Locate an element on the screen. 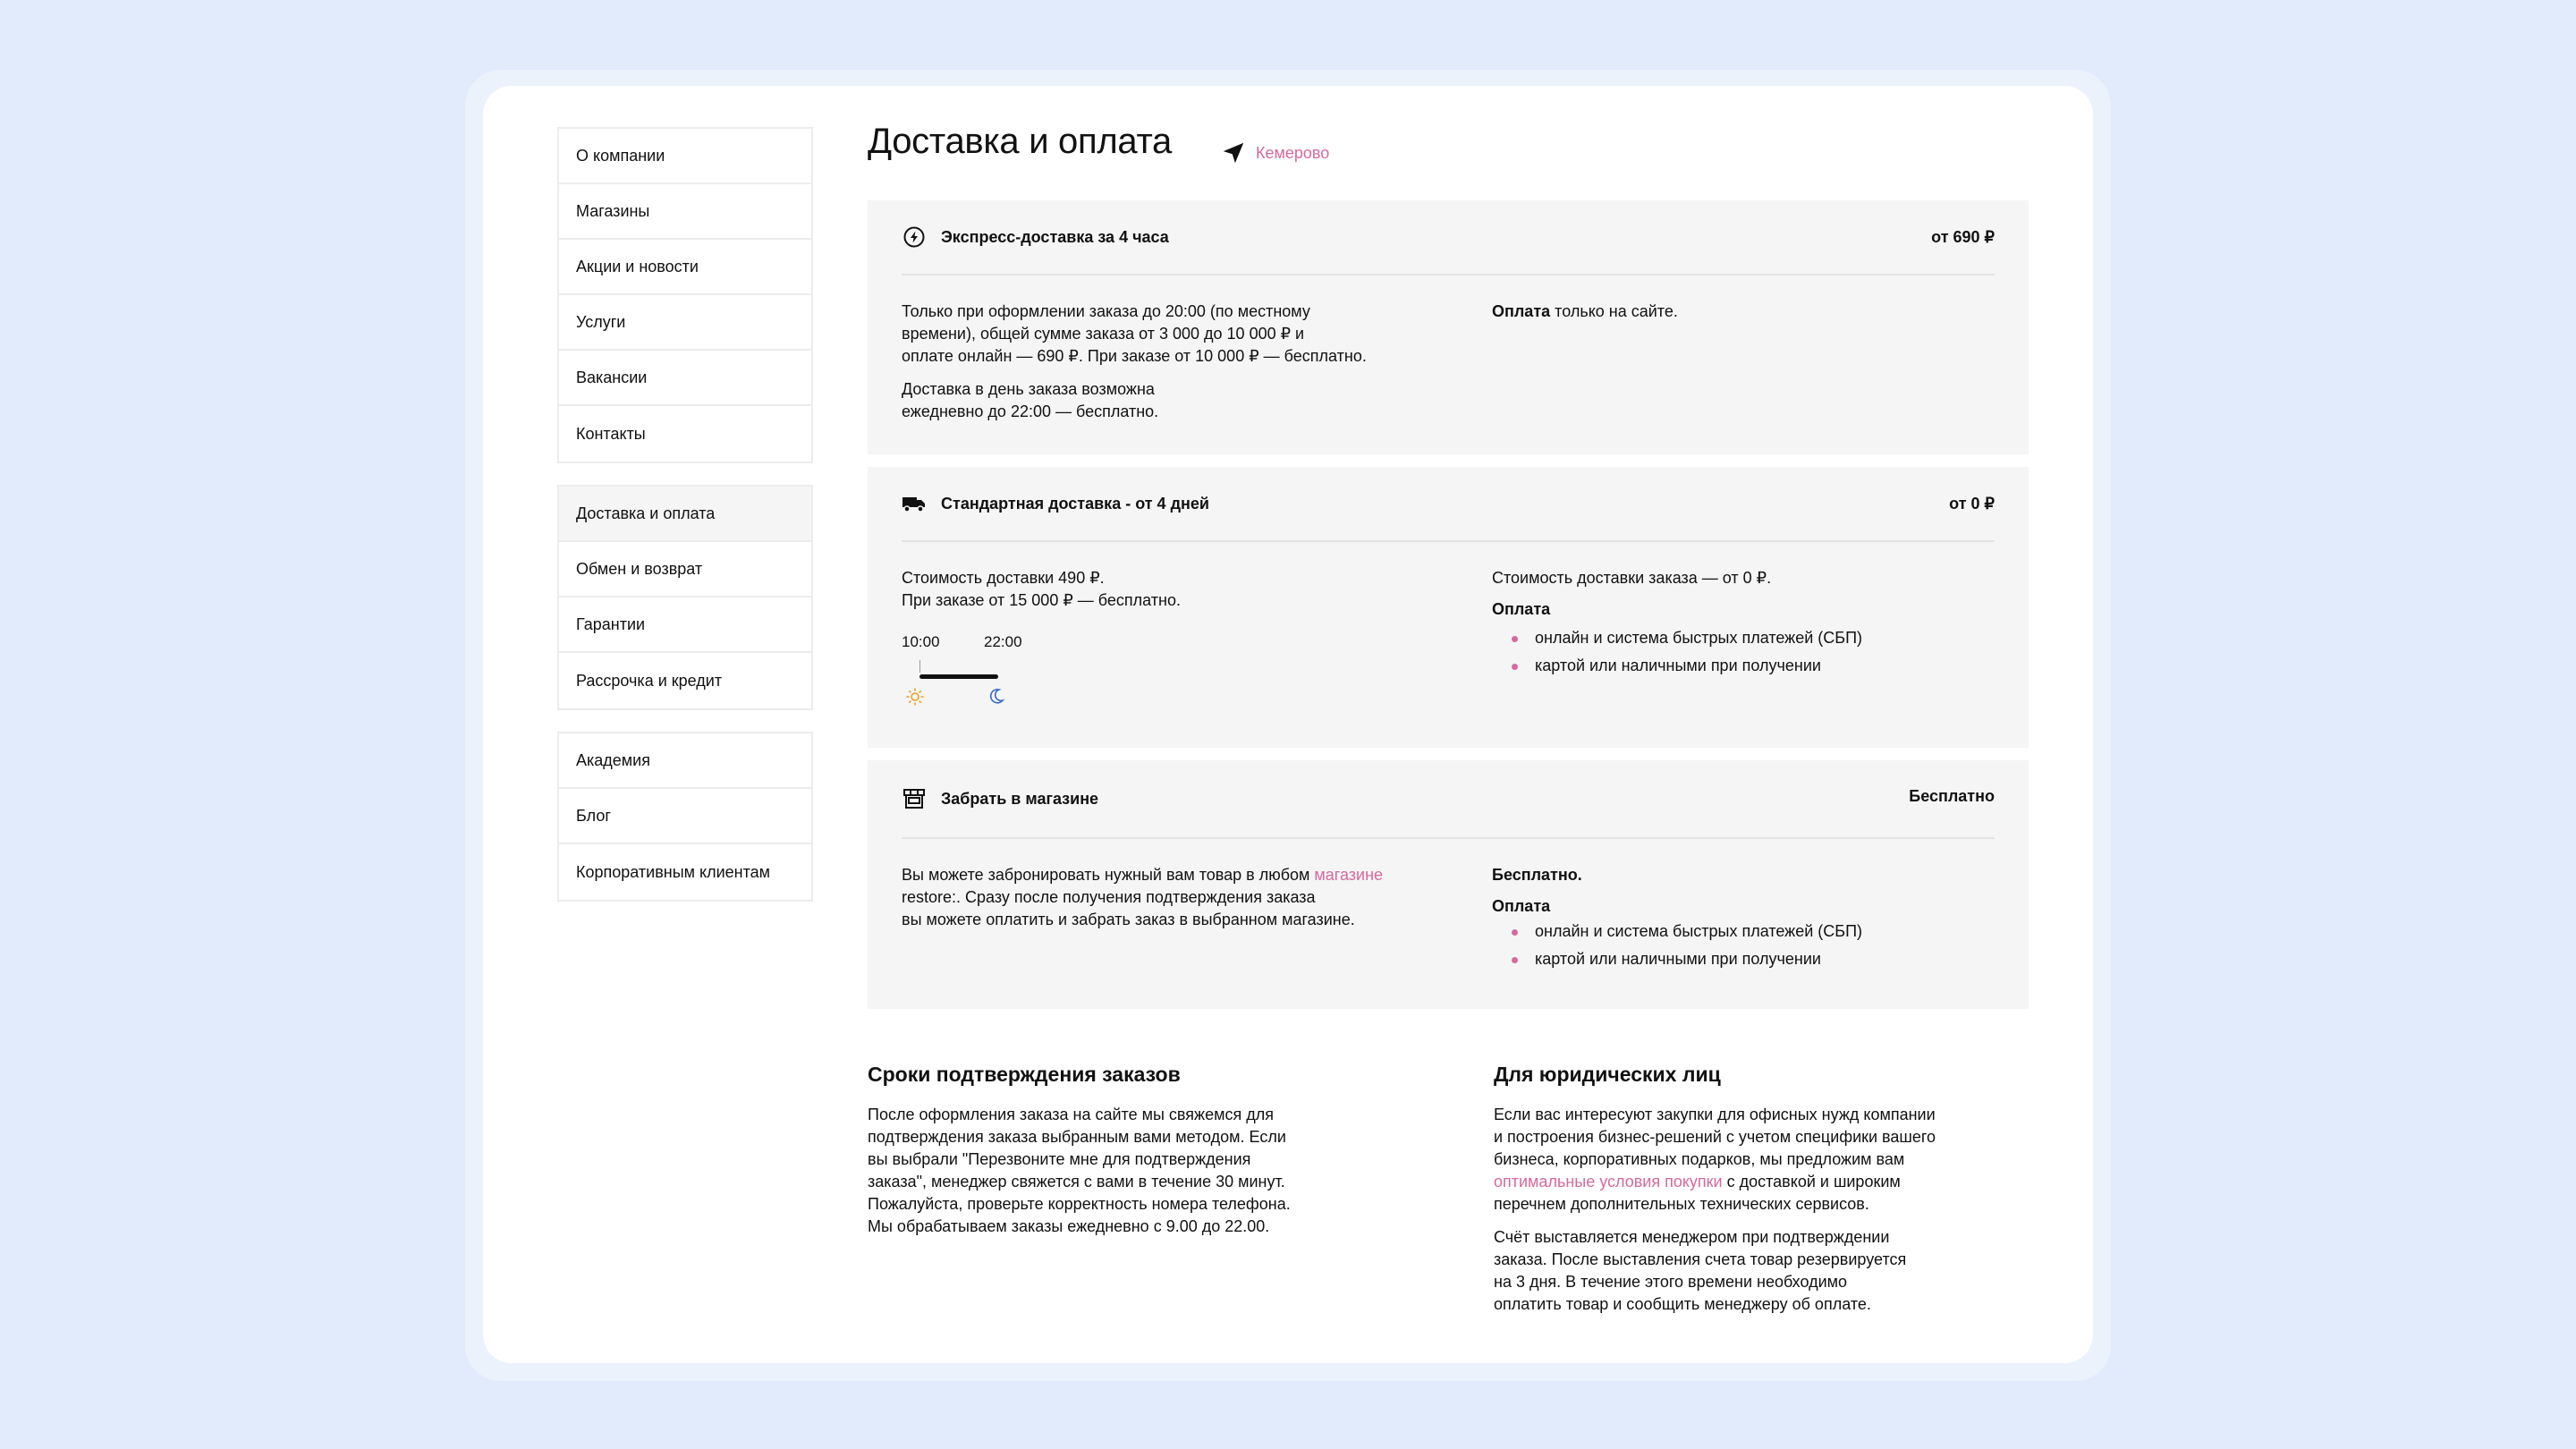 This screenshot has height=1449, width=2576. store-icon is located at coordinates (914, 798).